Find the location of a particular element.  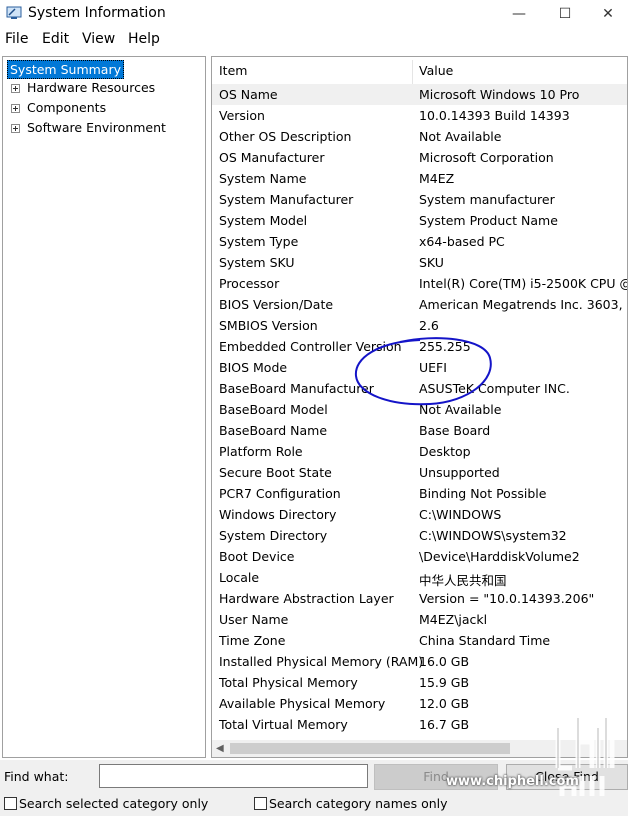

column-header-item: Item is located at coordinates (233, 70).